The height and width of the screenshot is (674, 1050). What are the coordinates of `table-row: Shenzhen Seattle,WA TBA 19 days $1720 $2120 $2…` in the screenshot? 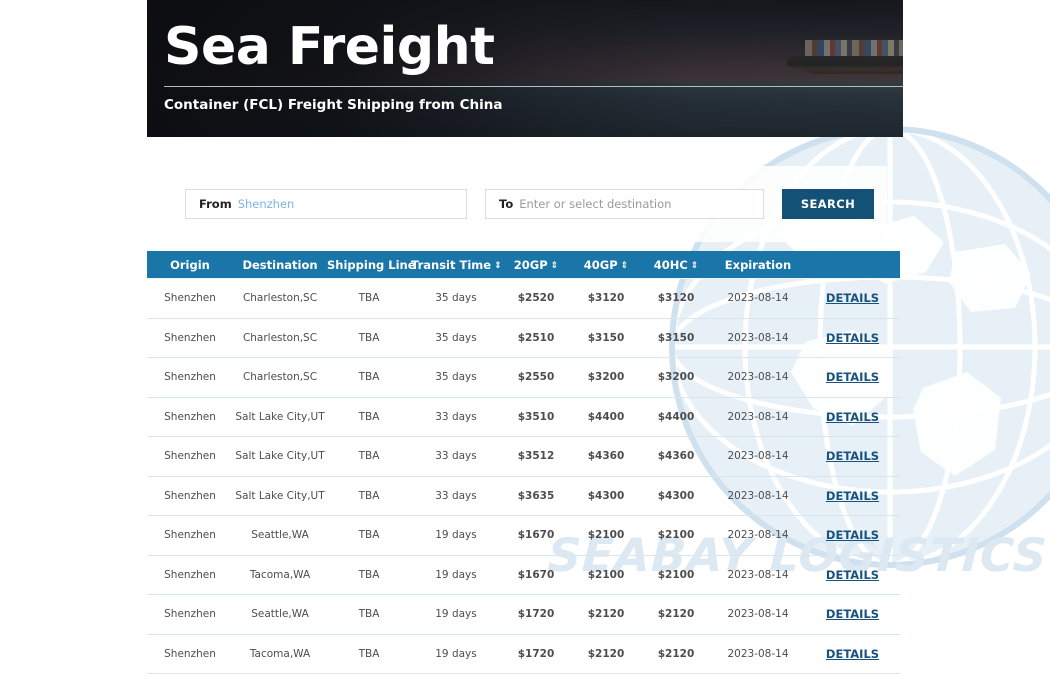 It's located at (523, 614).